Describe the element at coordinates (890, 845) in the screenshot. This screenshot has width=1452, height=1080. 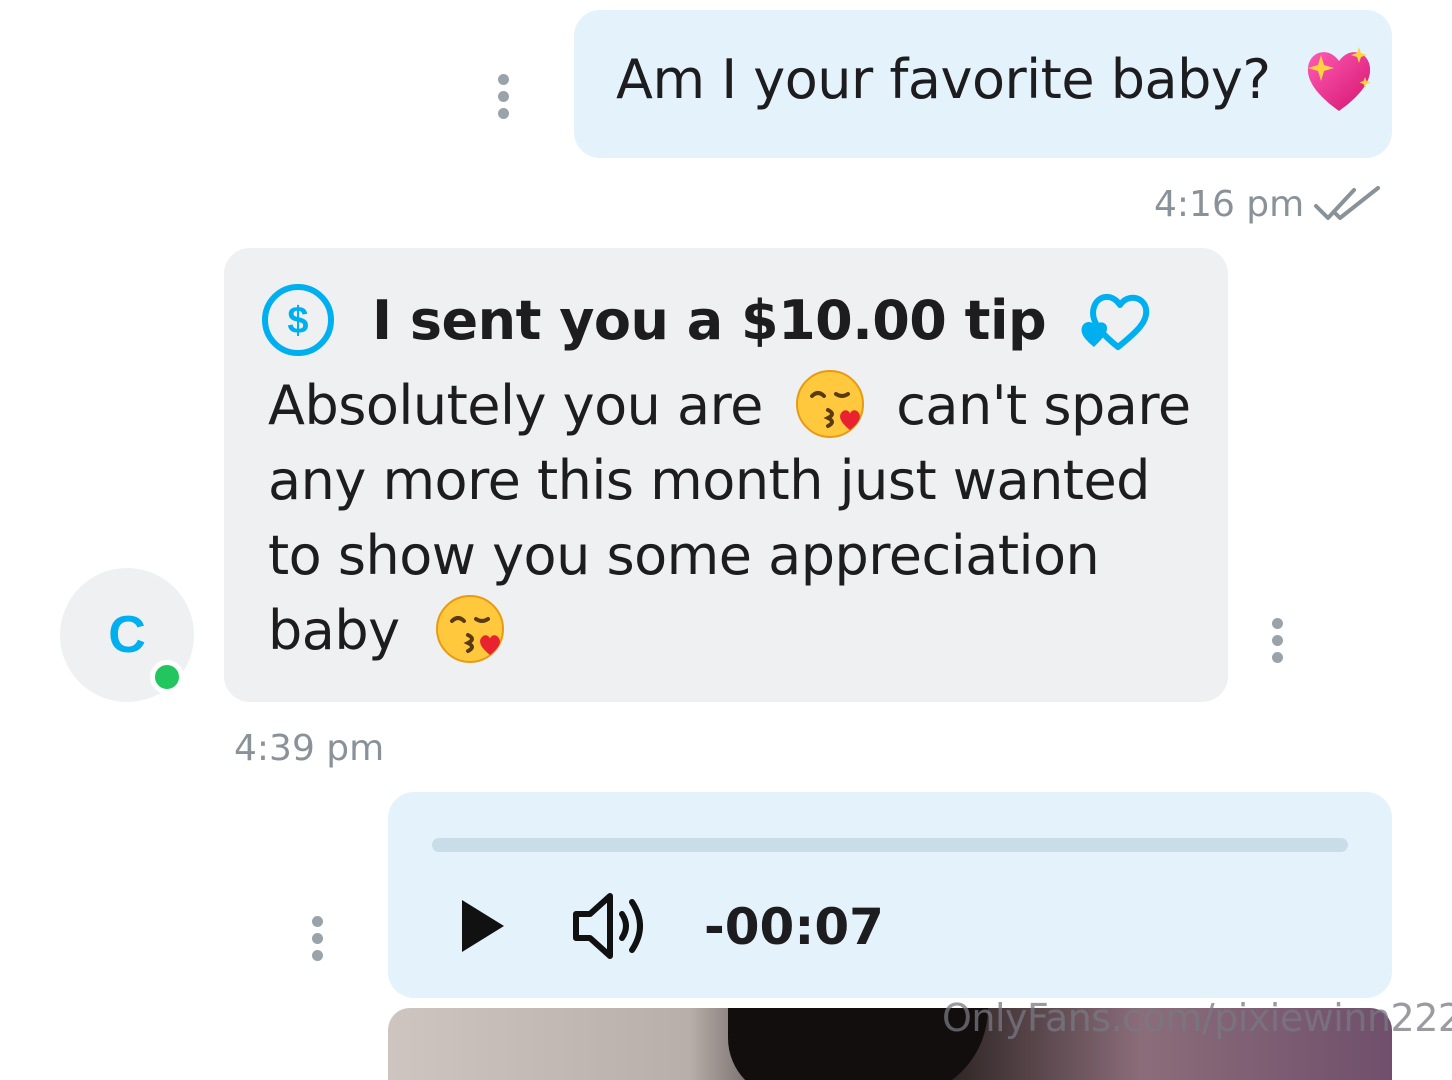
I see `audio-progress-bar` at that location.